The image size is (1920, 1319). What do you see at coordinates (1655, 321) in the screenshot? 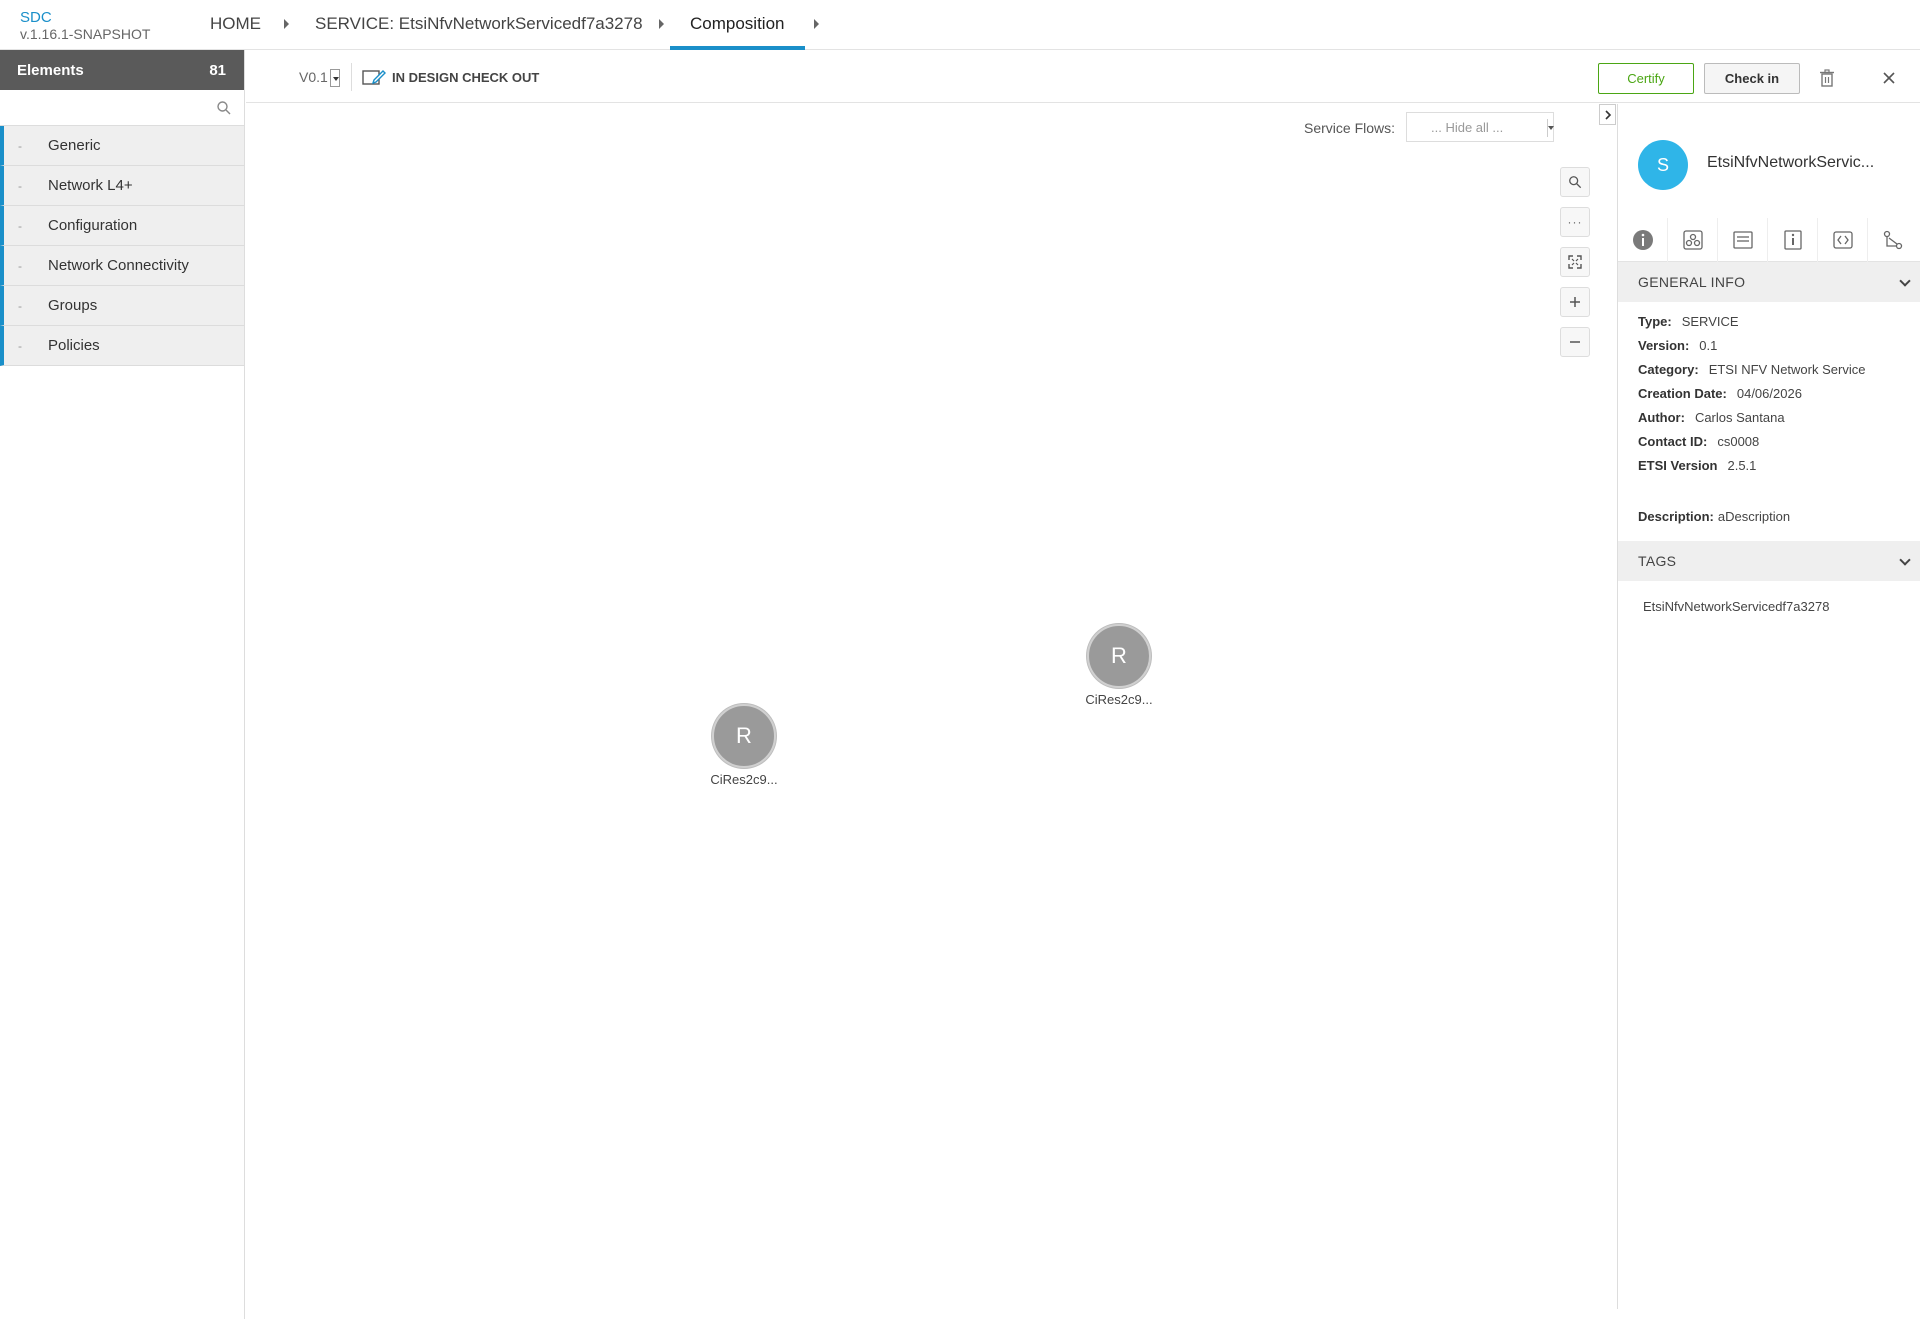
I see `info-key: Type:` at bounding box center [1655, 321].